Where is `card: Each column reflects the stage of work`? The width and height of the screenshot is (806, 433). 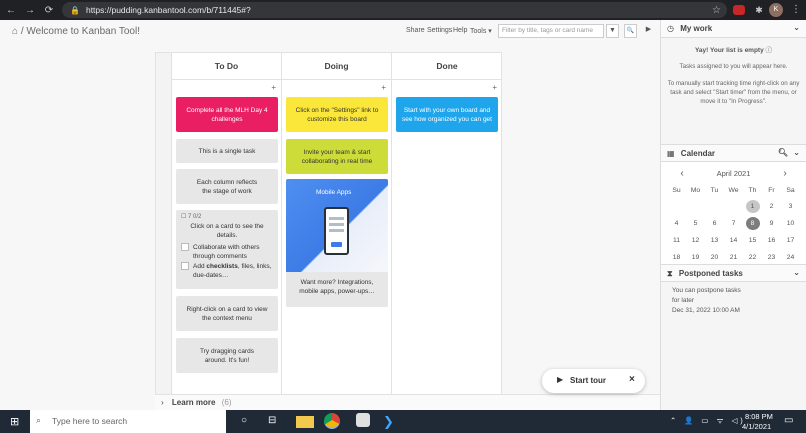
card: Each column reflects the stage of work is located at coordinates (227, 186).